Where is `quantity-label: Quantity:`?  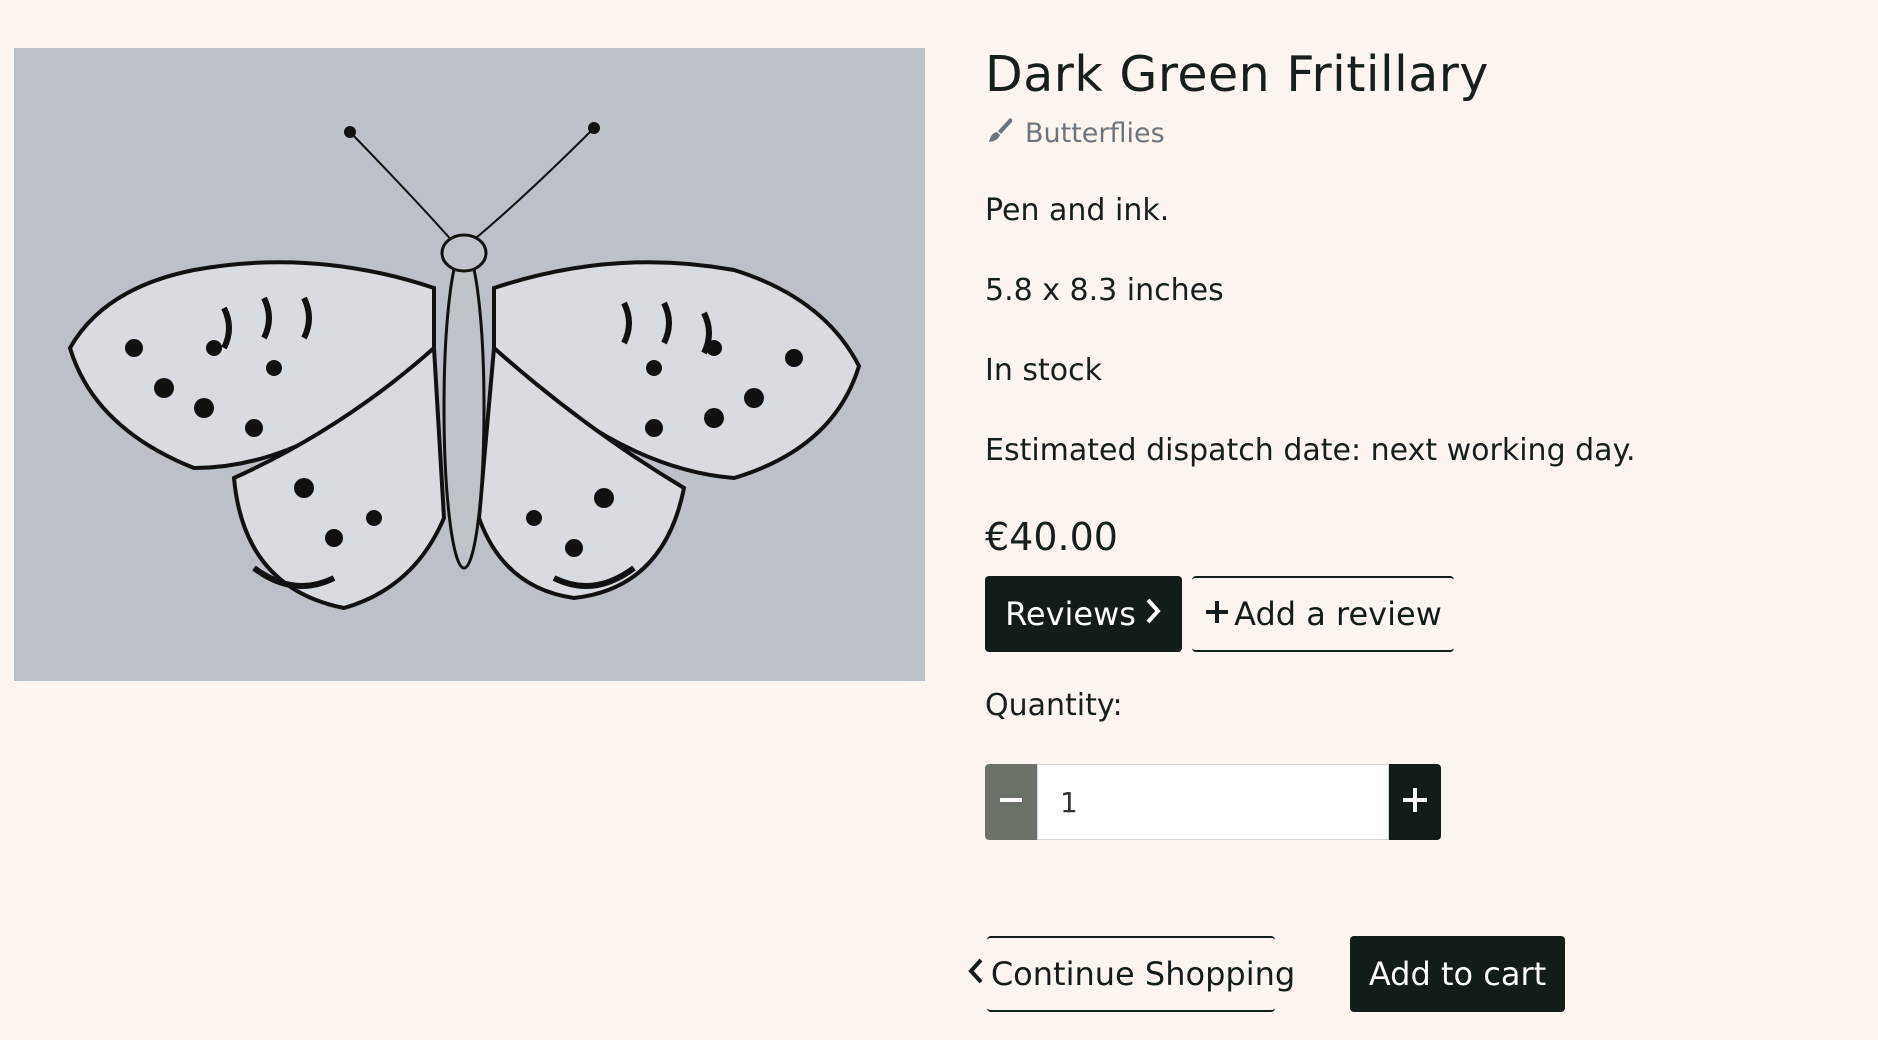
quantity-label: Quantity: is located at coordinates (1054, 705).